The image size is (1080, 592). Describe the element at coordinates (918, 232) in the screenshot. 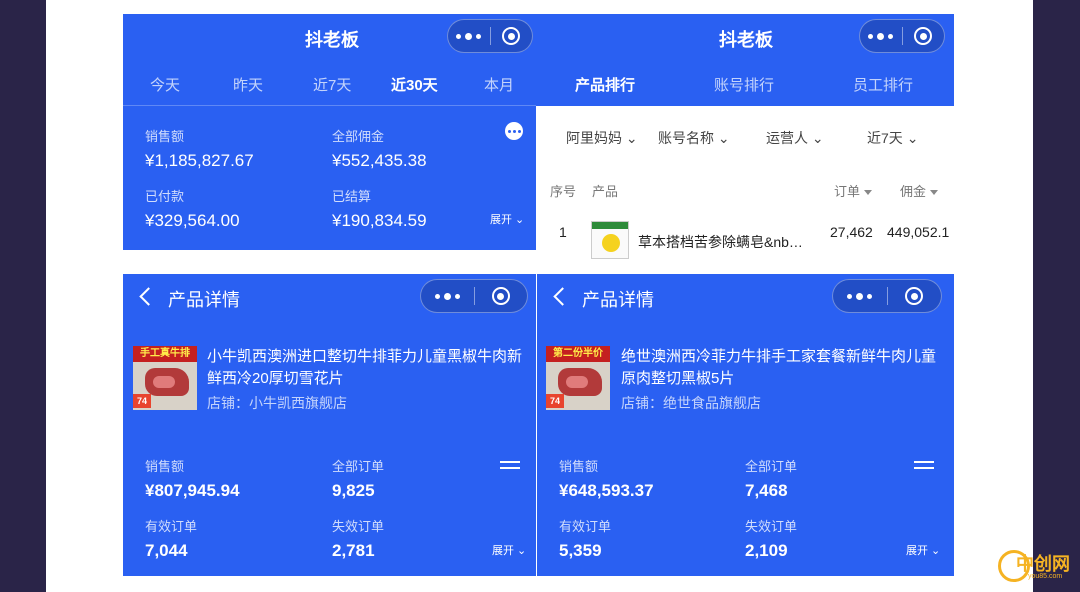

I see `row-commission: 449,052.1` at that location.